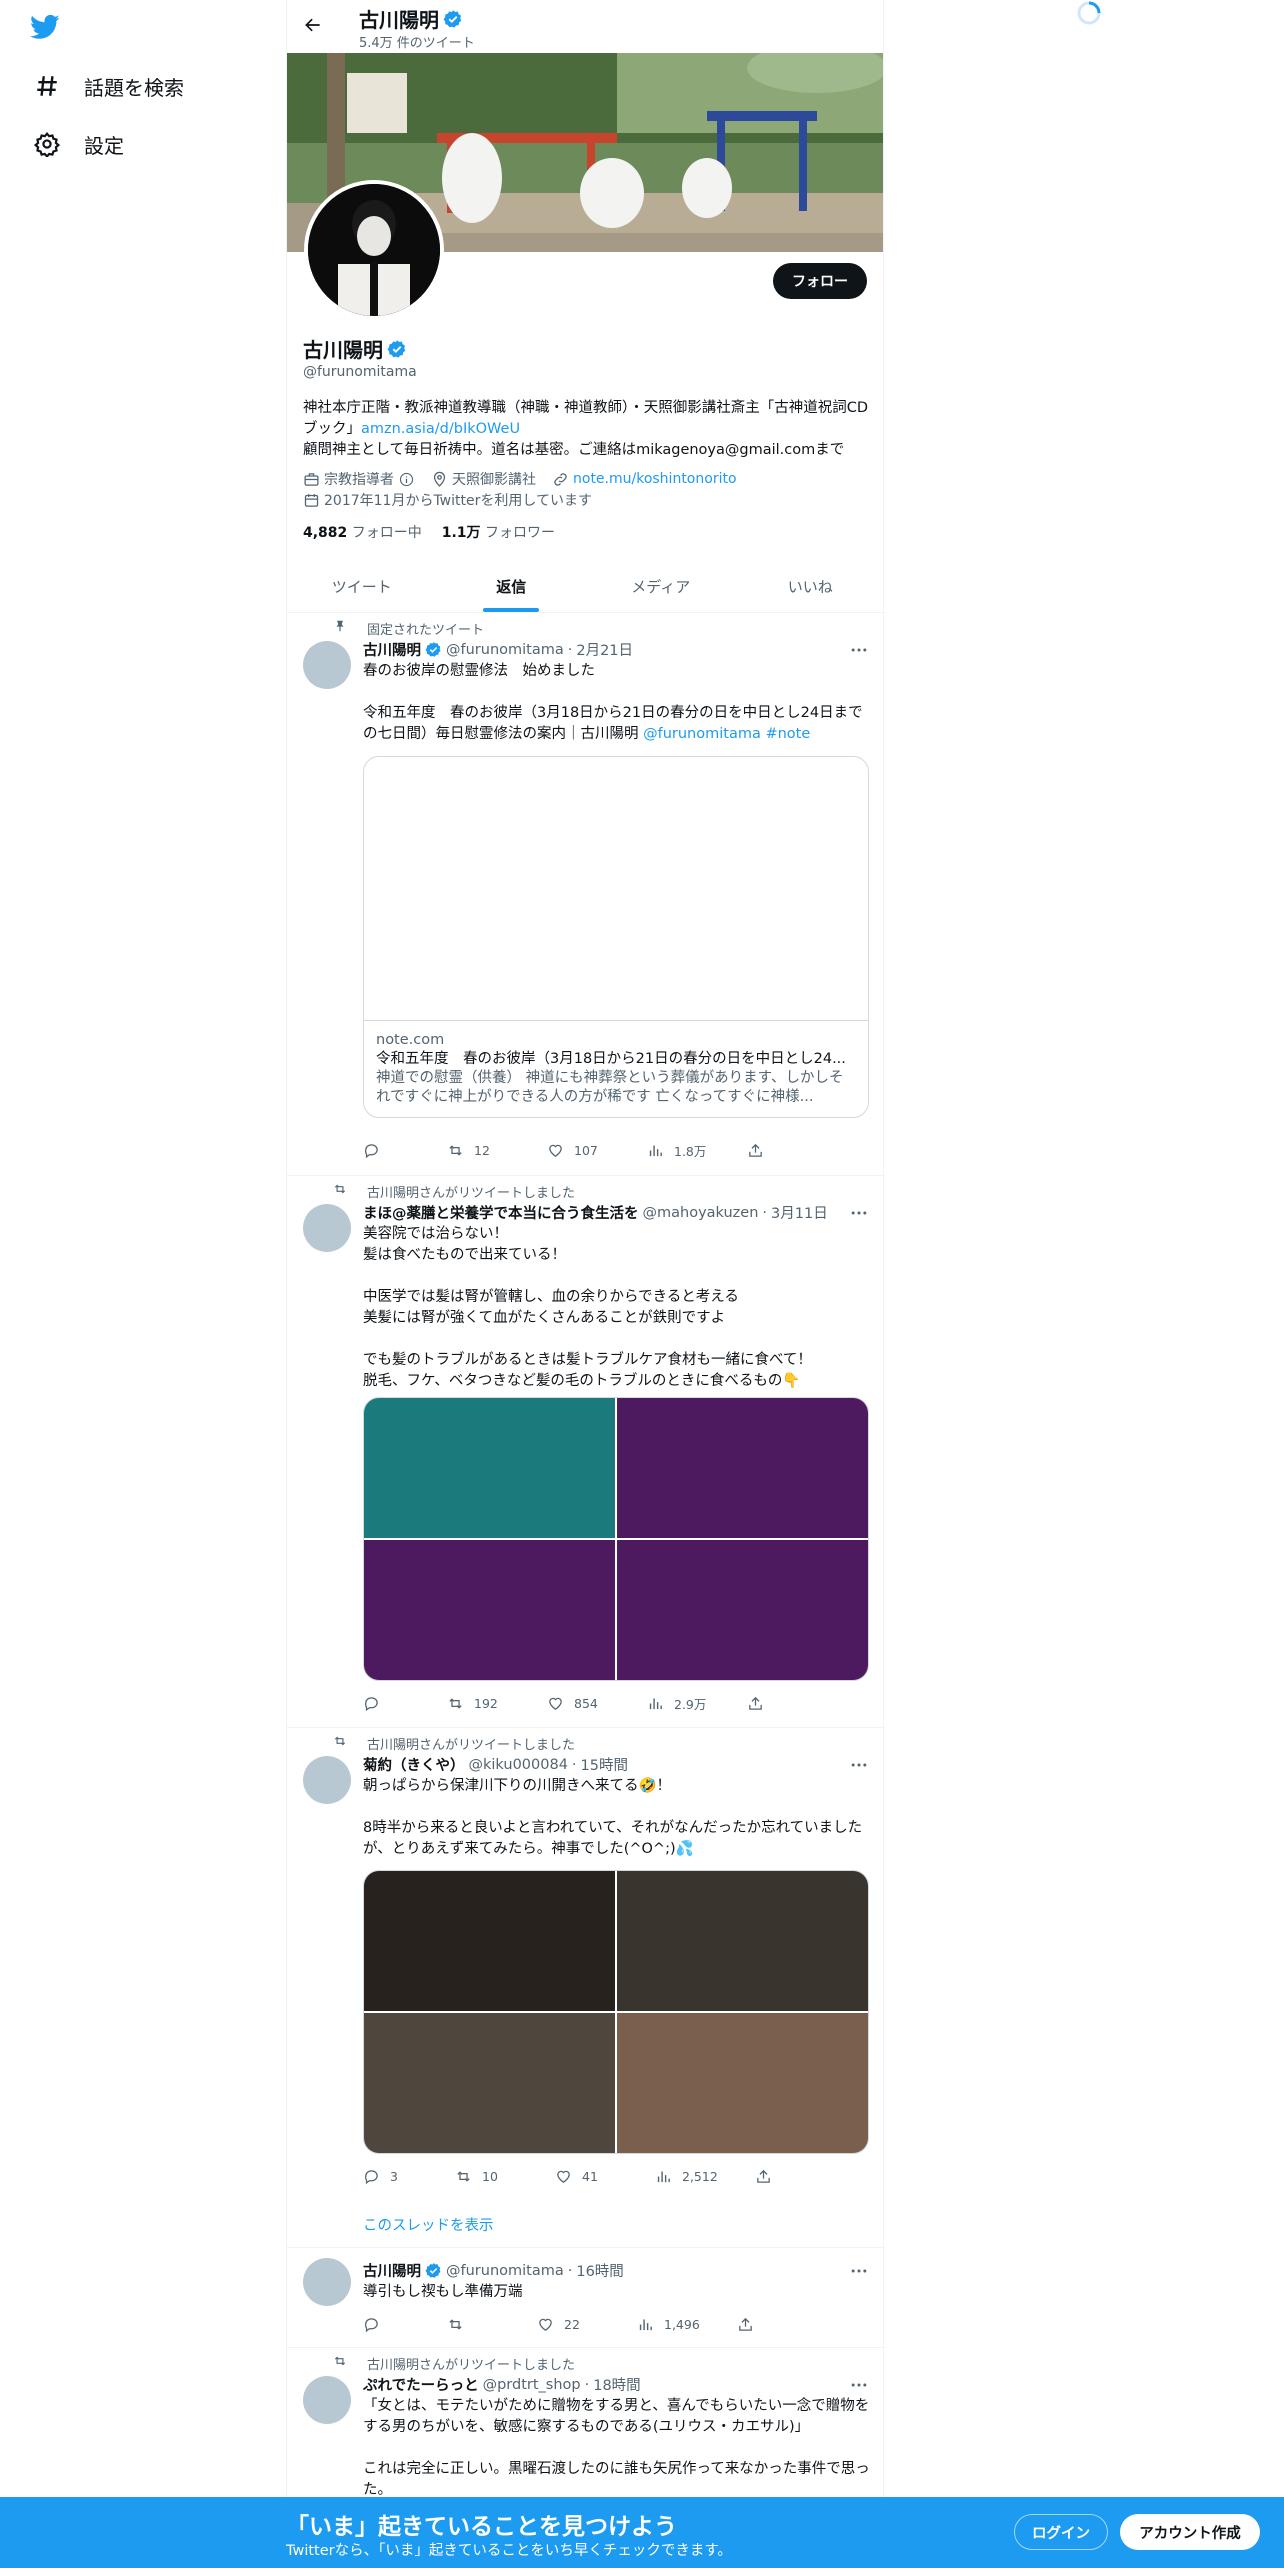 The image size is (1284, 2568). Describe the element at coordinates (702, 734) in the screenshot. I see `tweet-mention: @furunomitama` at that location.